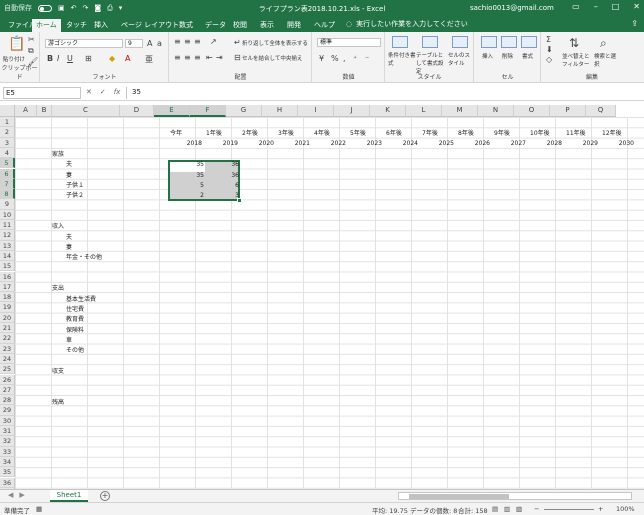  I want to click on enter-icon: ✓, so click(103, 92).